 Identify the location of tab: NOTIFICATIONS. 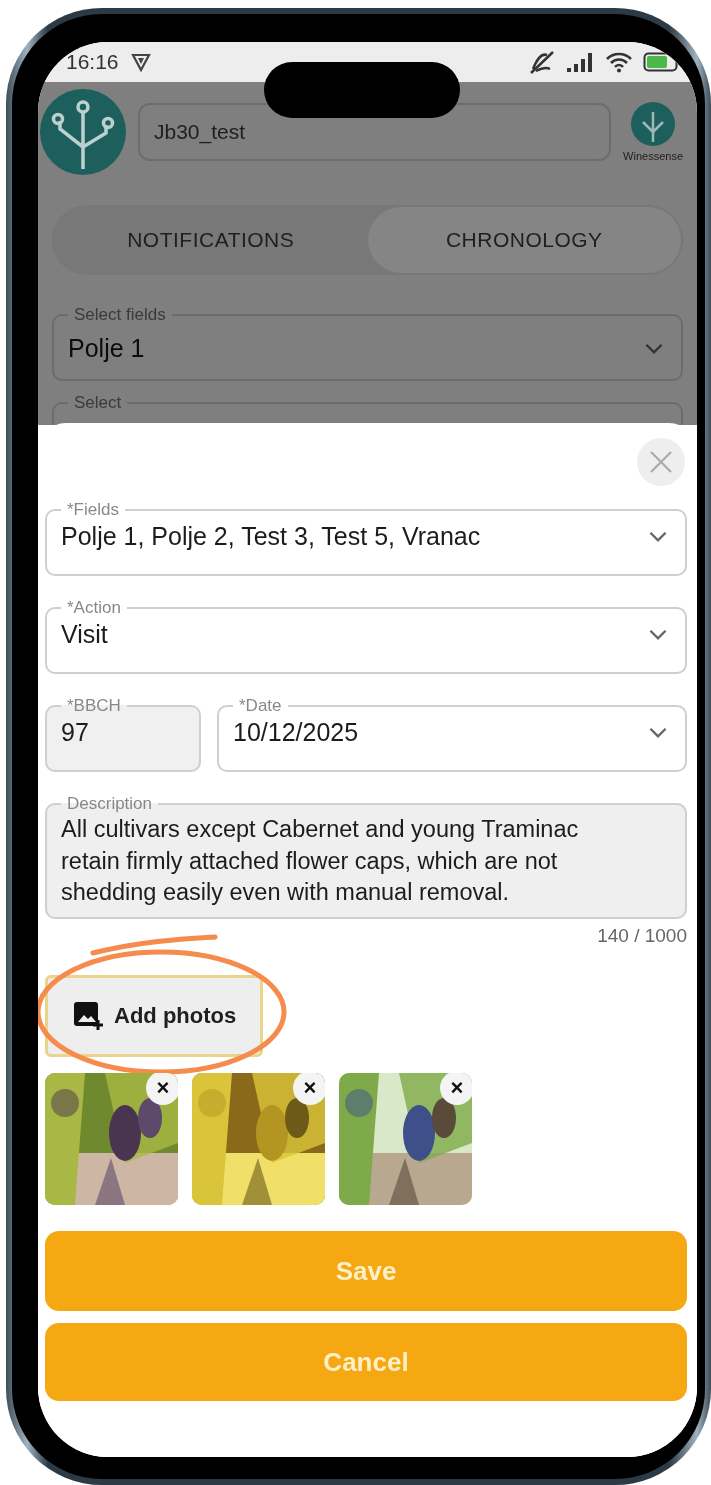
(211, 240).